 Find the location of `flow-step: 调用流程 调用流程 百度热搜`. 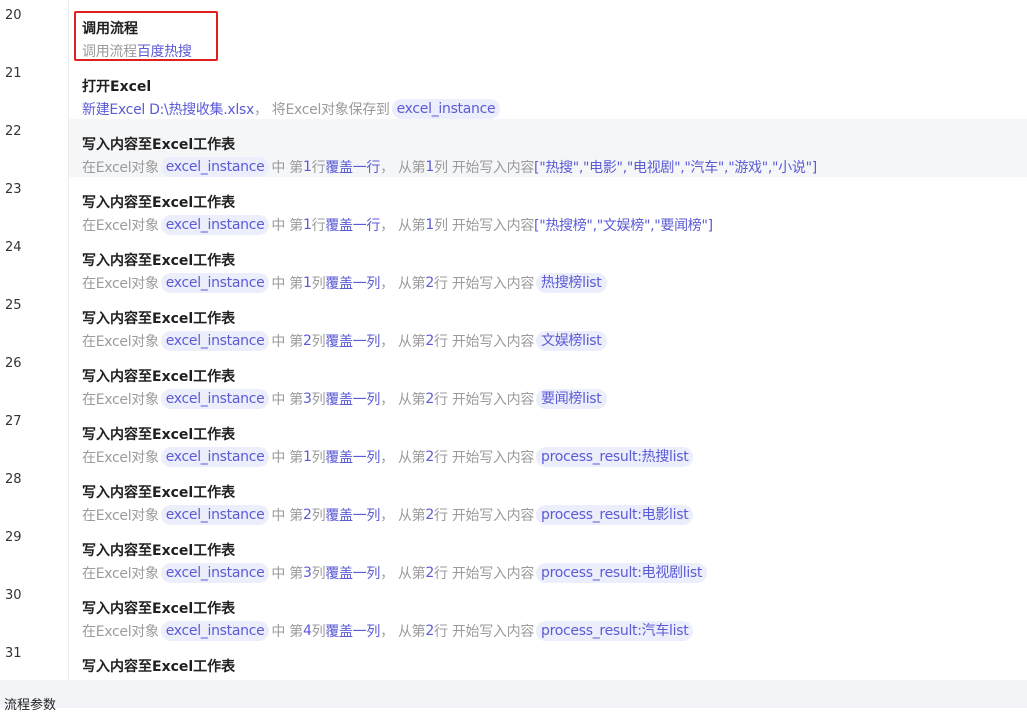

flow-step: 调用流程 调用流程 百度热搜 is located at coordinates (548, 32).